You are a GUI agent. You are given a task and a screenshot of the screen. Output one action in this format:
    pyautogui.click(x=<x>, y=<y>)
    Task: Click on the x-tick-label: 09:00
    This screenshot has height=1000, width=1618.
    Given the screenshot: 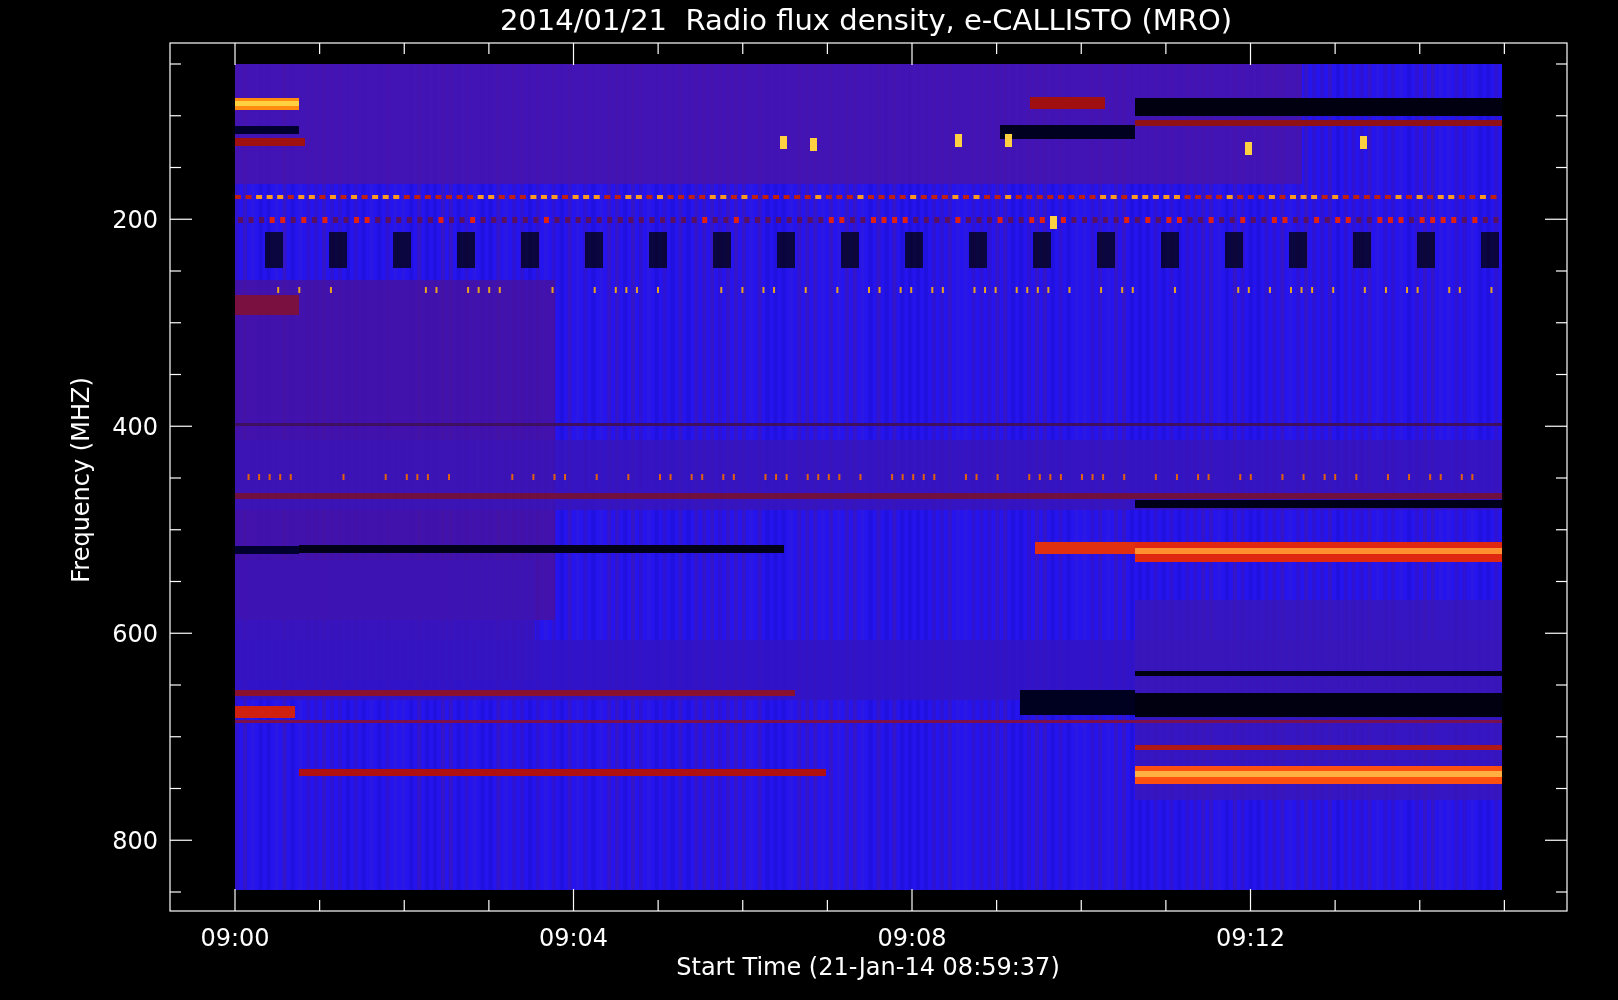 What is the action you would take?
    pyautogui.click(x=235, y=938)
    